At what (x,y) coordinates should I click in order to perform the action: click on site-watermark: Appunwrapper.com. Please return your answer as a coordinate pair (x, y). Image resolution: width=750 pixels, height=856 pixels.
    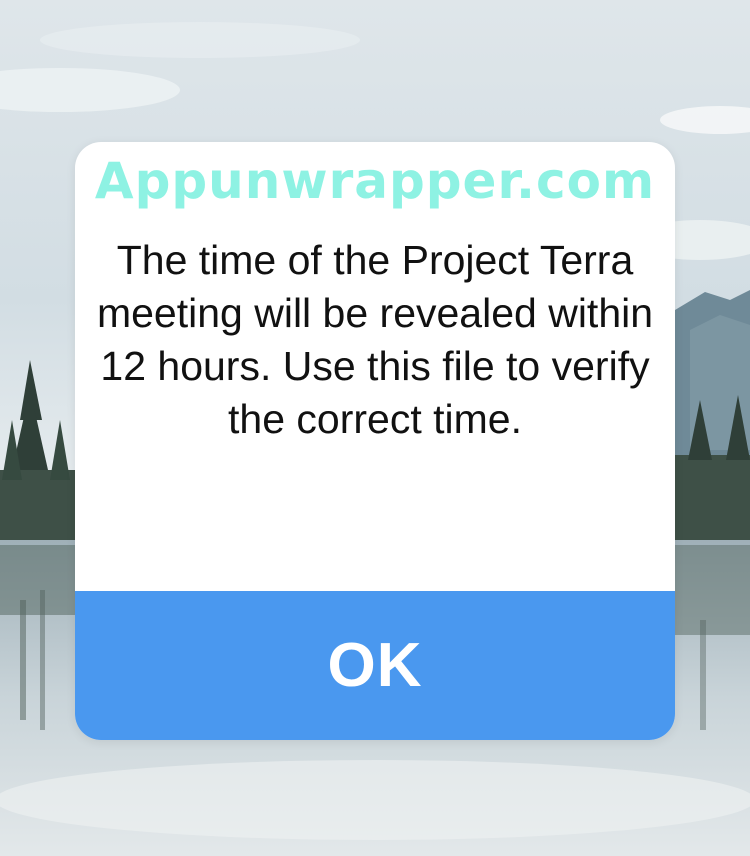
    Looking at the image, I should click on (375, 181).